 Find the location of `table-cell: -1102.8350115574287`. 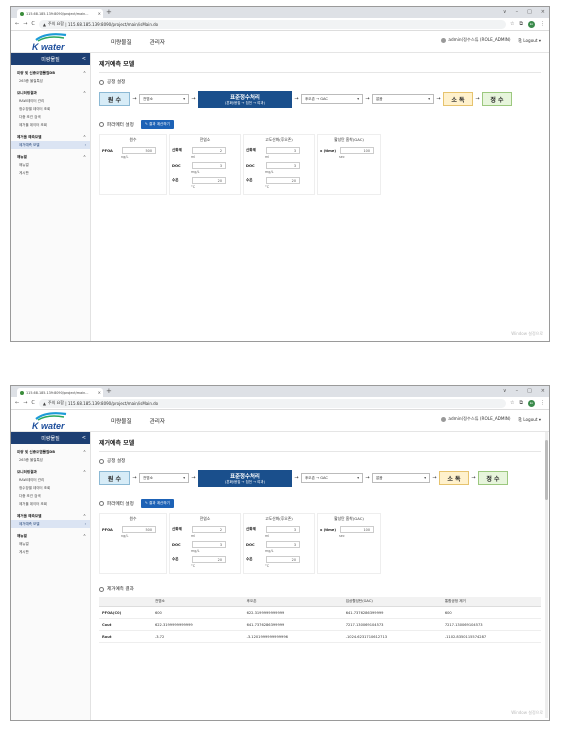

table-cell: -1102.8350115574287 is located at coordinates (491, 636).